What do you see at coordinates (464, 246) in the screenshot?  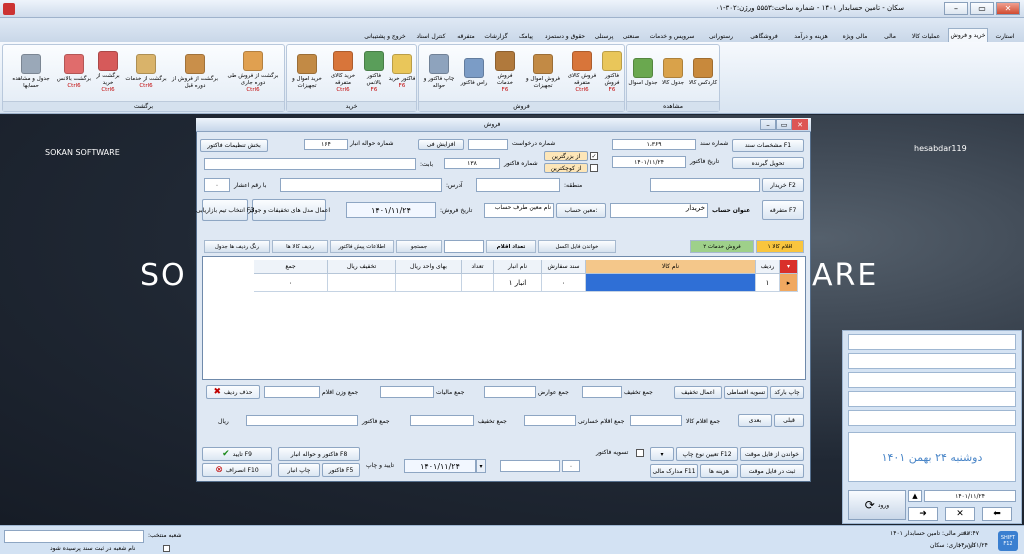 I see `item-count-select` at bounding box center [464, 246].